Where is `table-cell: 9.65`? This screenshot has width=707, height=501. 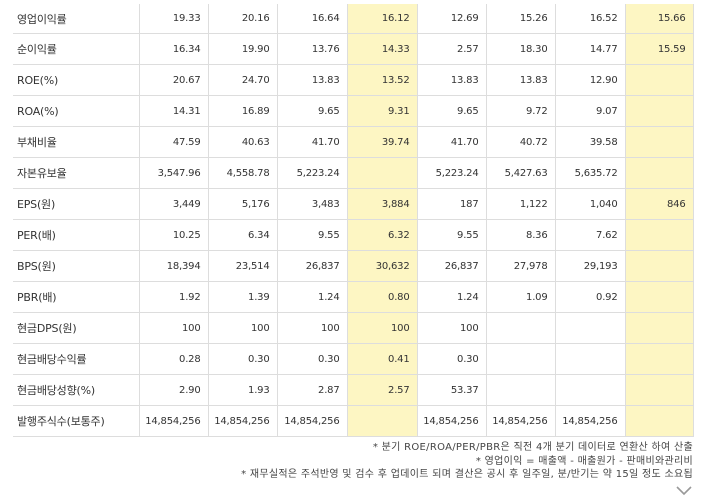 table-cell: 9.65 is located at coordinates (311, 111).